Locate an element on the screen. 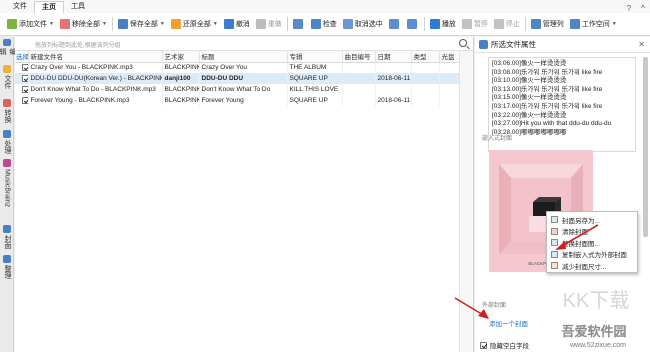 The height and width of the screenshot is (352, 650). site-watermark: KK下载 吾爱软件园 www.52zixue.com is located at coordinates (595, 319).